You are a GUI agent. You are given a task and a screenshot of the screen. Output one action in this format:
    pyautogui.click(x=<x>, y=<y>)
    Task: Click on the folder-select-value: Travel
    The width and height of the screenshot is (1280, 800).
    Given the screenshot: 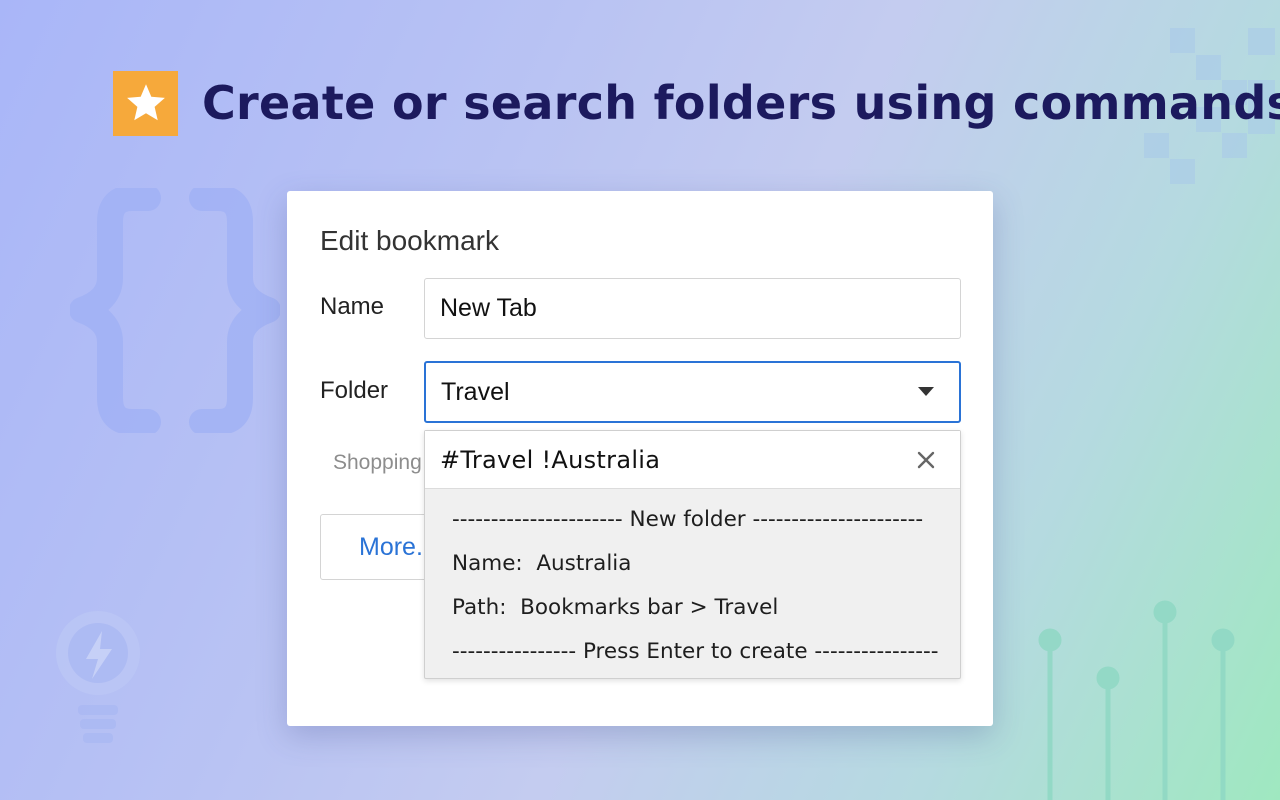 What is the action you would take?
    pyautogui.click(x=475, y=391)
    